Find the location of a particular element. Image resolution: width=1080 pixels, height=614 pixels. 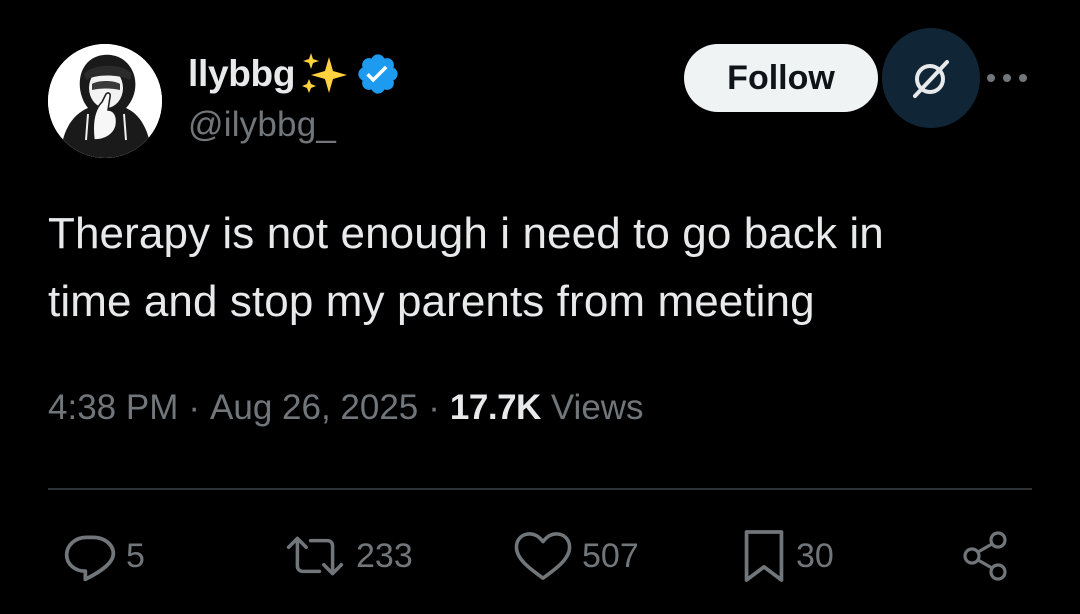

repost-icon is located at coordinates (315, 556).